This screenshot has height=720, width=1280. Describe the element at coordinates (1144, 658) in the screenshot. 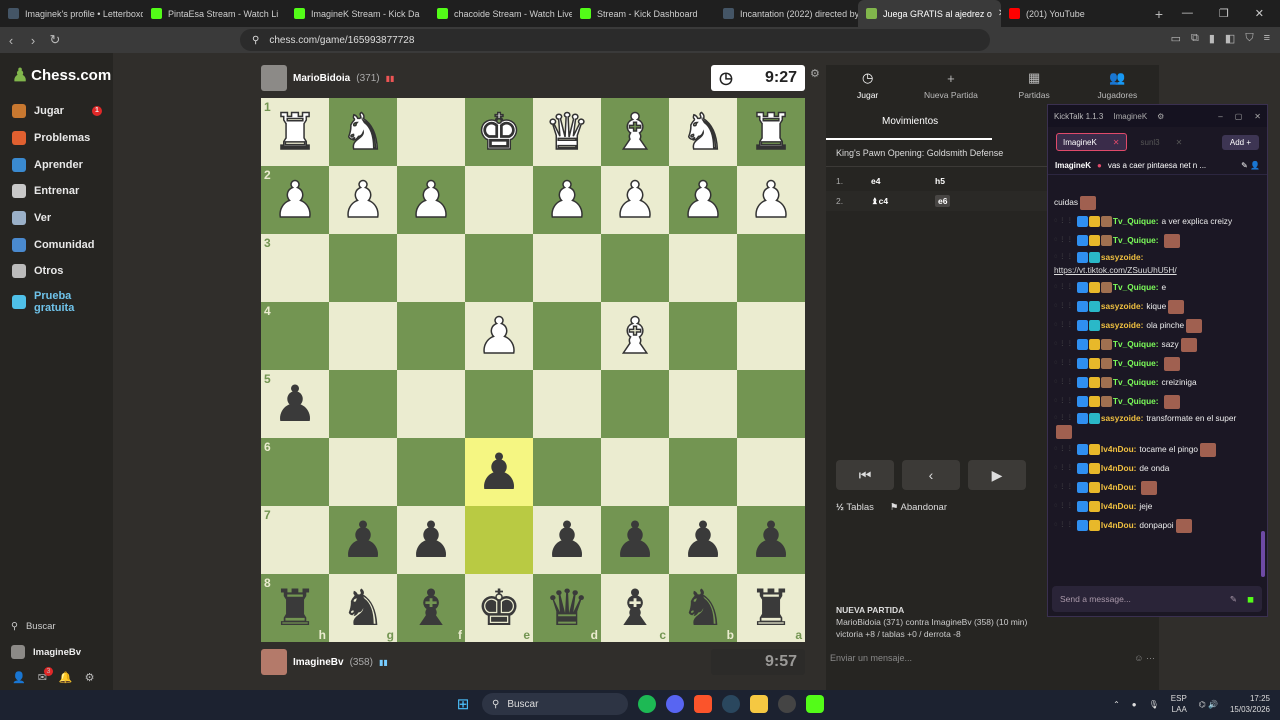

I see `emoji-icon: ☺ ⋯` at that location.